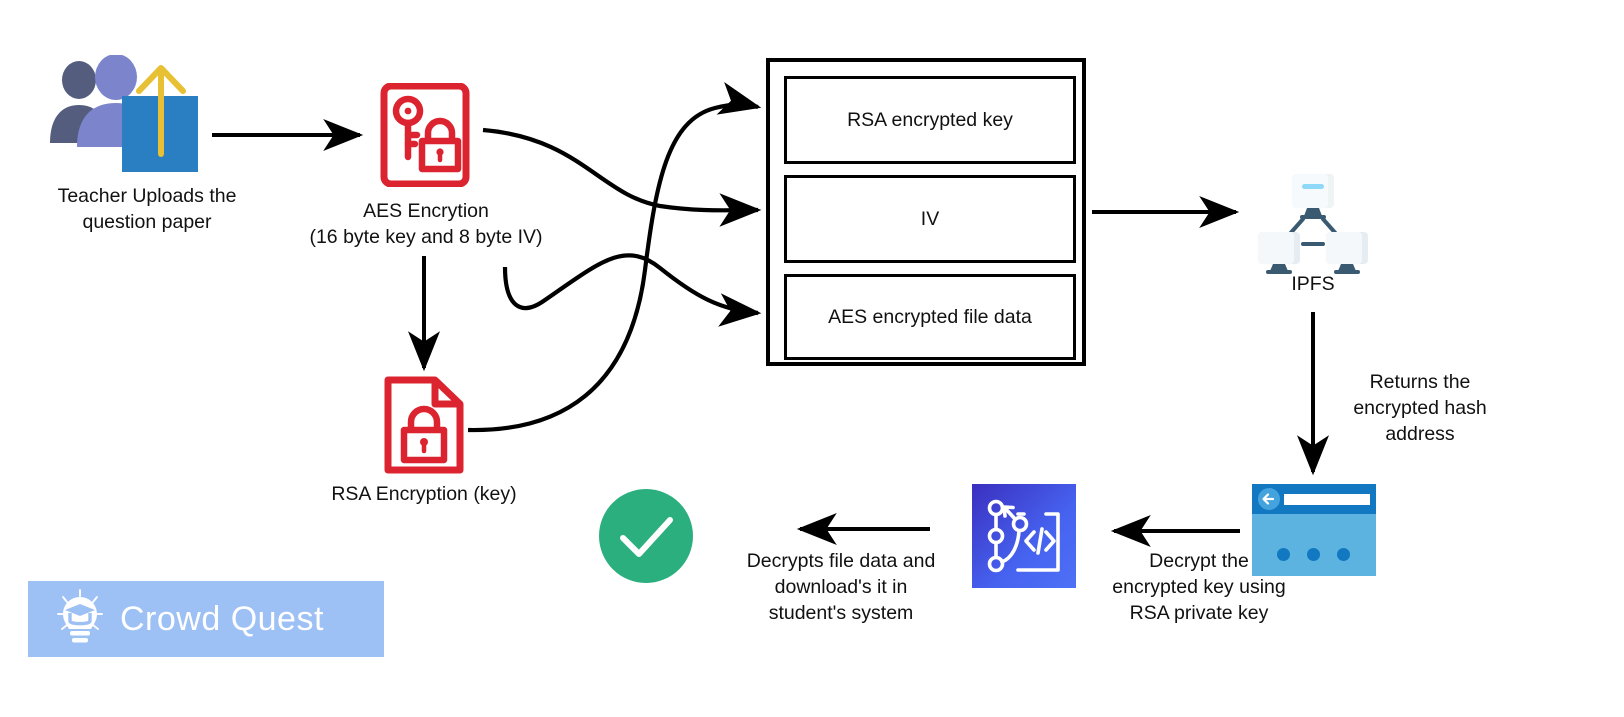 The image size is (1624, 717). I want to click on lightbulb-graduation-cap-icon, so click(80, 619).